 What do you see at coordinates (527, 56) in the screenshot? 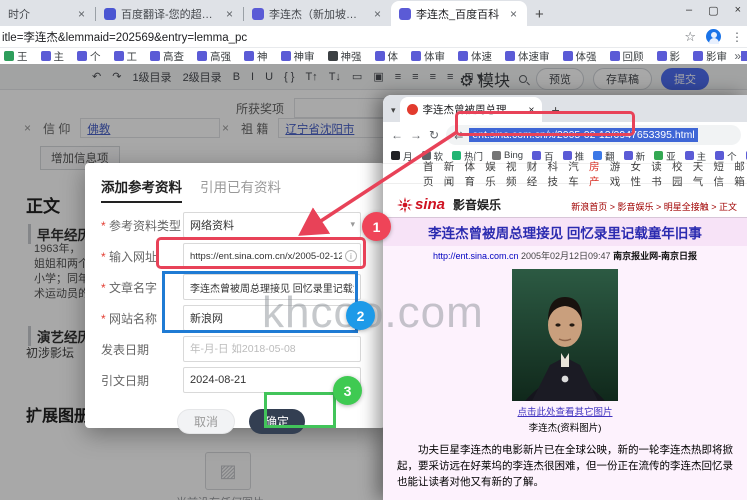
I see `bookmark-item: 体速审` at bounding box center [527, 56].